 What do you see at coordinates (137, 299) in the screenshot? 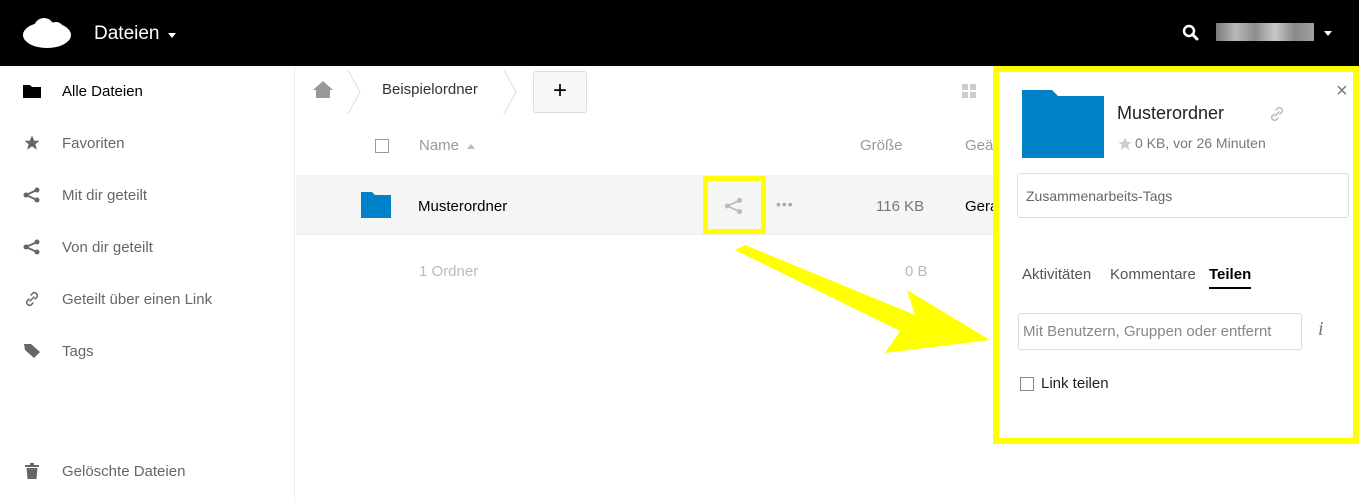
I see `sidebar-item-label: Geteilt über einen Link` at bounding box center [137, 299].